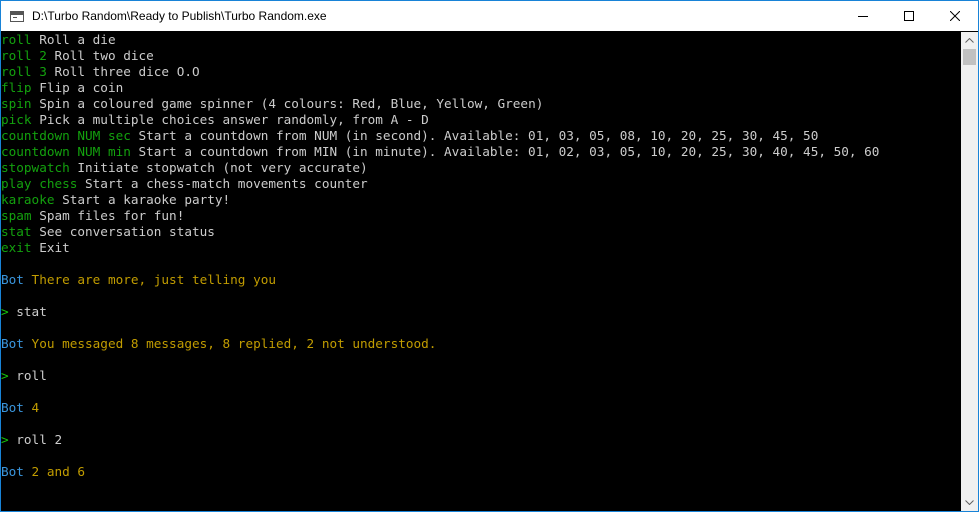 This screenshot has height=512, width=979. What do you see at coordinates (481, 248) in the screenshot?
I see `help-line: exit Exit` at bounding box center [481, 248].